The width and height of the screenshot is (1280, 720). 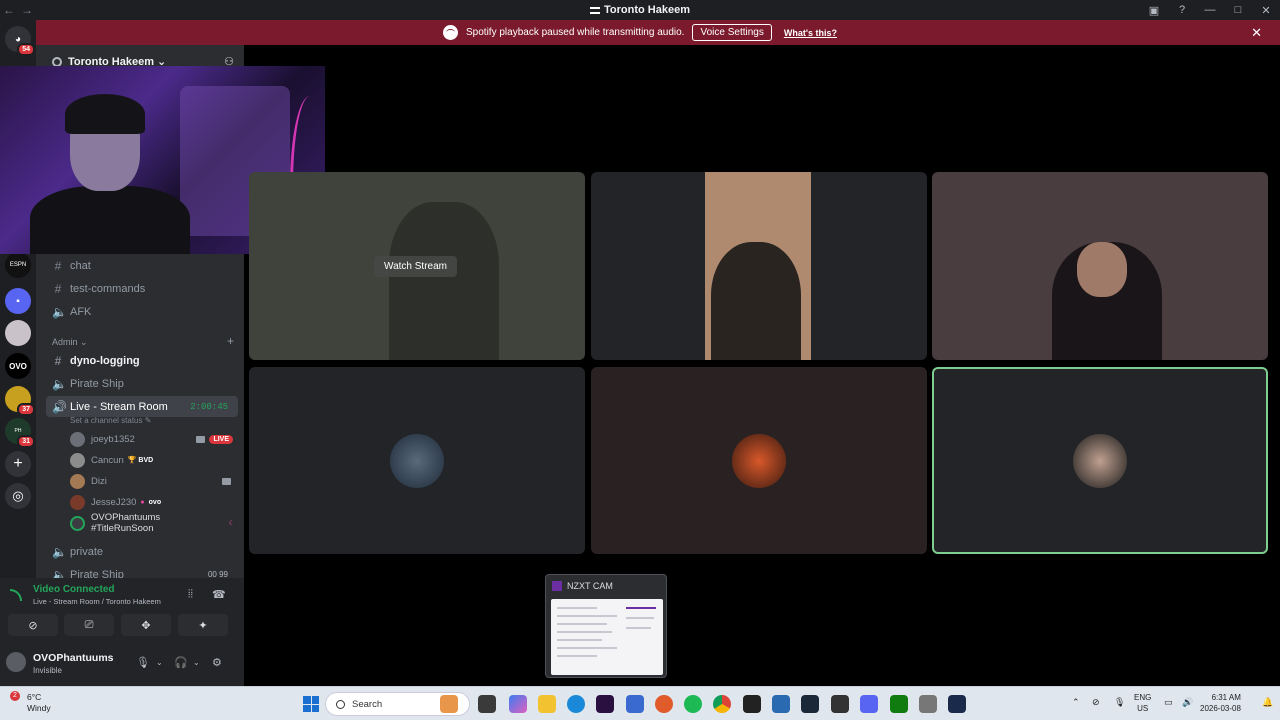 What do you see at coordinates (33, 625) in the screenshot?
I see `camera-off-button: ⊘` at bounding box center [33, 625].